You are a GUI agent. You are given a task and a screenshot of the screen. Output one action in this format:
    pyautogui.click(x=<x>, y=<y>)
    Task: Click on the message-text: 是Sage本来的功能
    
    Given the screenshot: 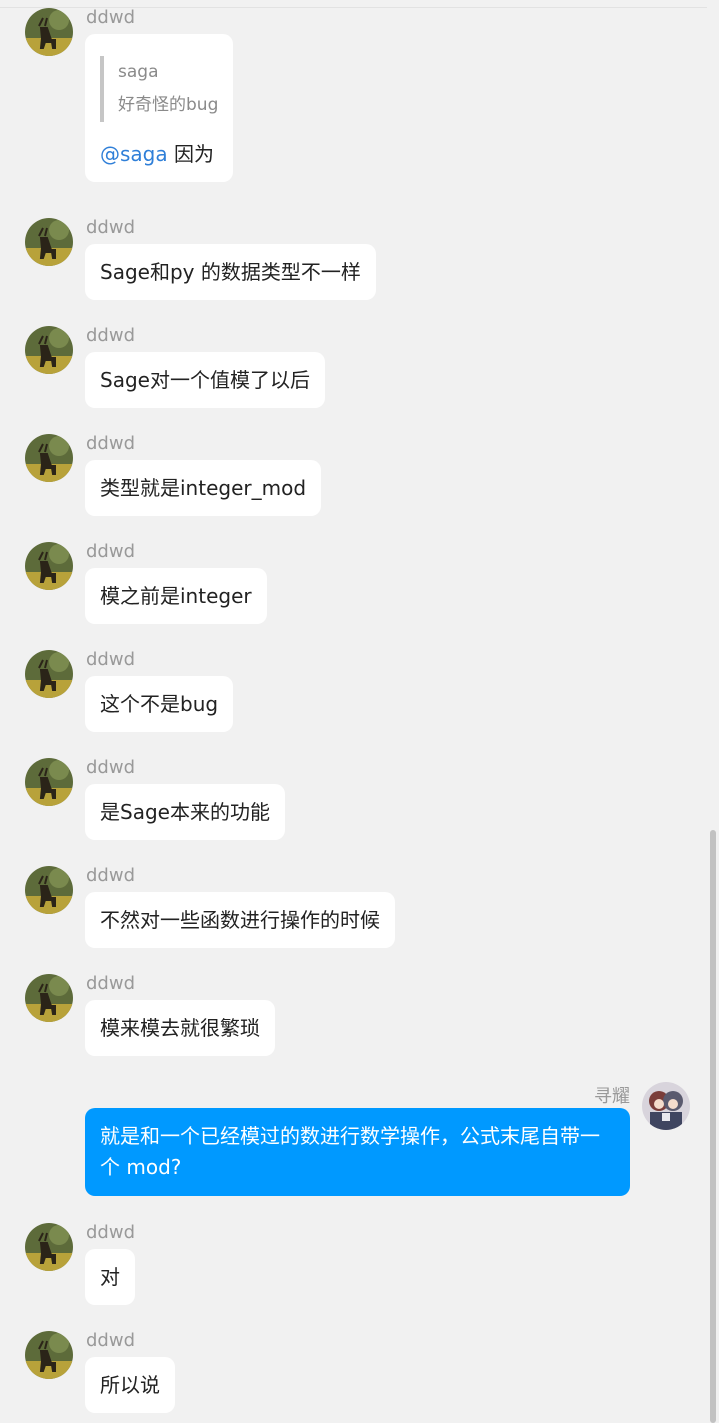 What is the action you would take?
    pyautogui.click(x=185, y=812)
    